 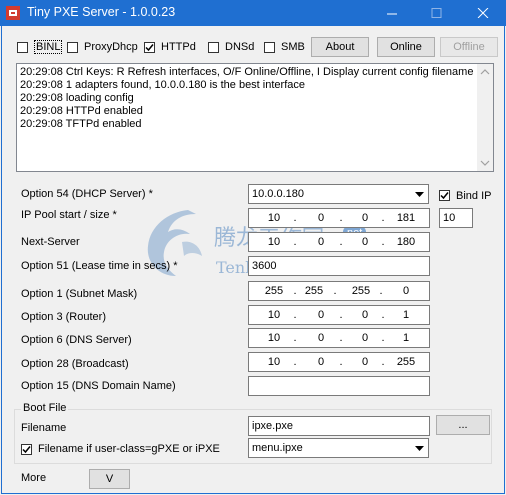 I want to click on minimize-icon, so click(x=392, y=14).